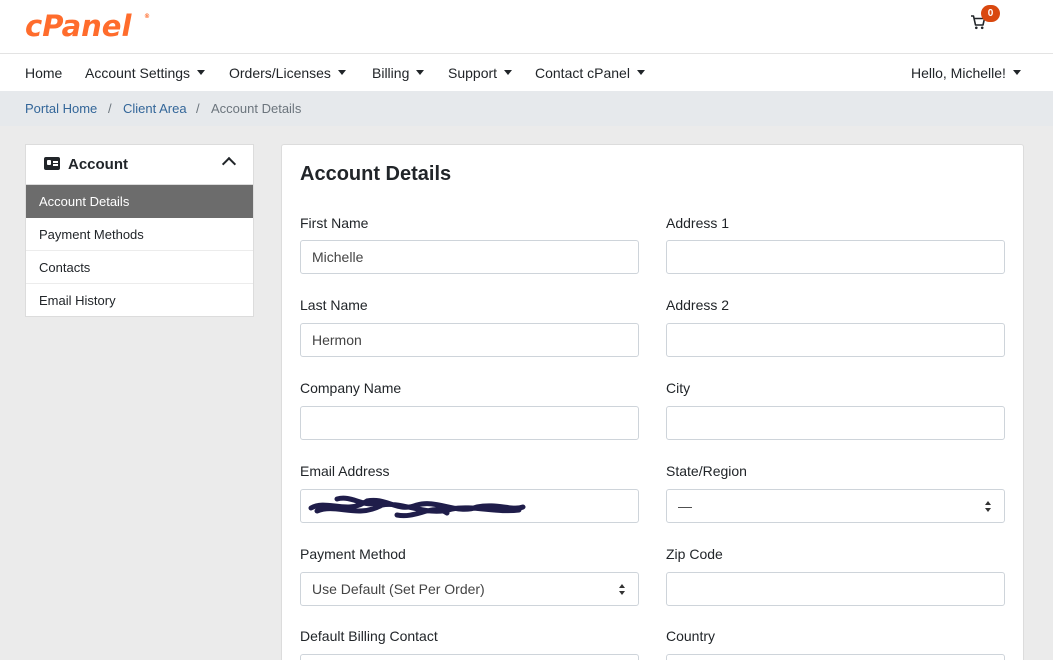 This screenshot has height=660, width=1053. I want to click on sidebar-item-contacts: Contacts, so click(139, 267).